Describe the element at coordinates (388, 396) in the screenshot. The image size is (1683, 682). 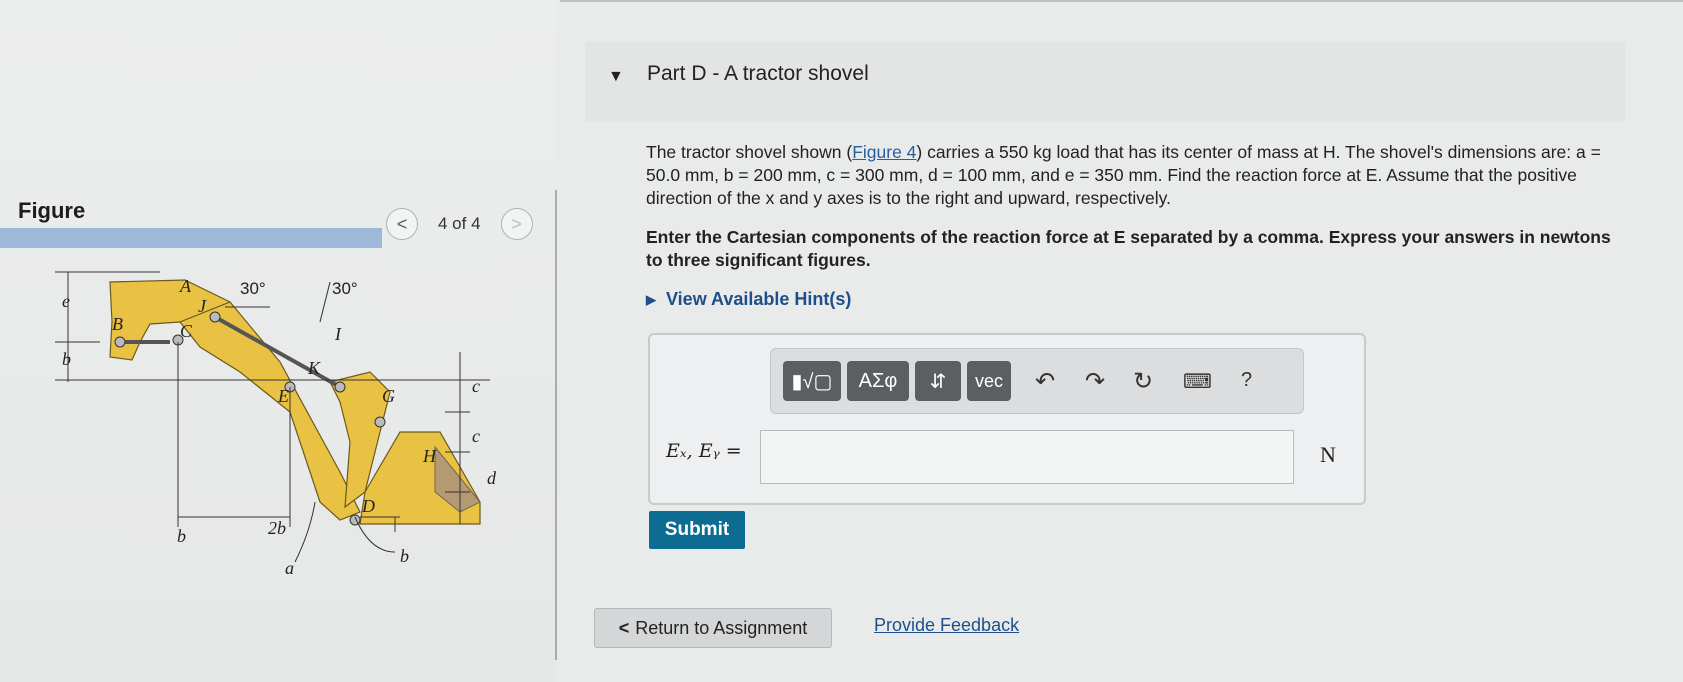
I see `label-G: G` at that location.